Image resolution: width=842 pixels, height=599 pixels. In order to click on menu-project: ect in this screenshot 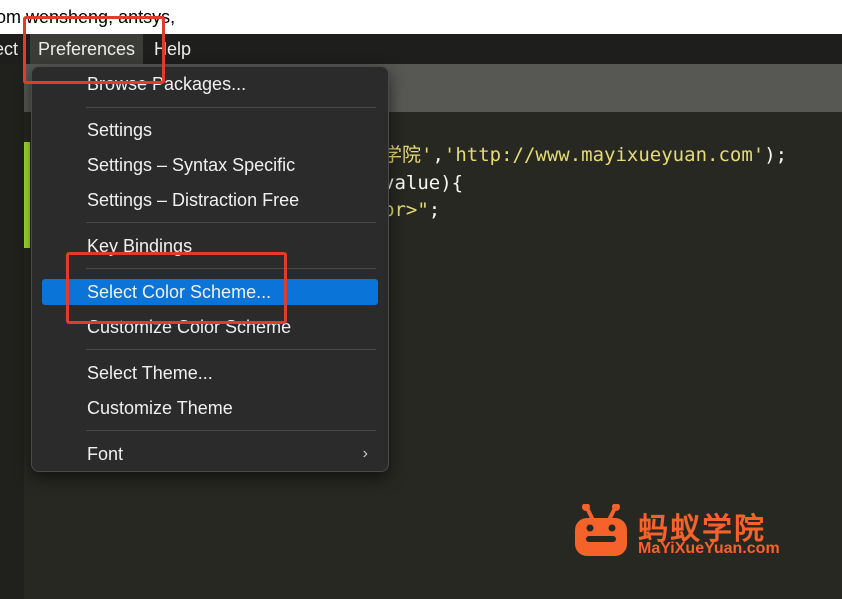, I will do `click(9, 49)`.